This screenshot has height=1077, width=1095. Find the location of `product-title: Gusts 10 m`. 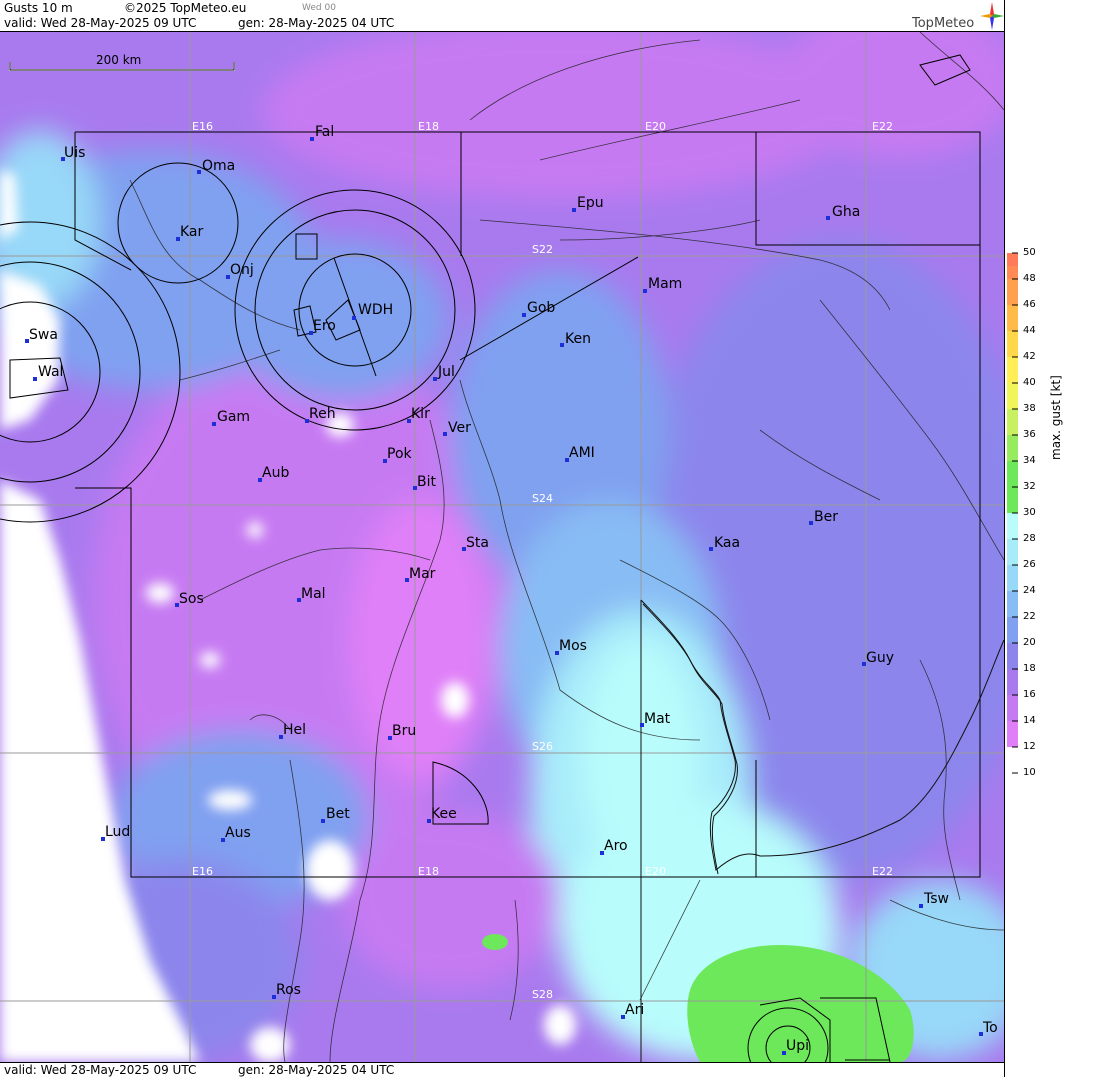

product-title: Gusts 10 m is located at coordinates (38, 8).